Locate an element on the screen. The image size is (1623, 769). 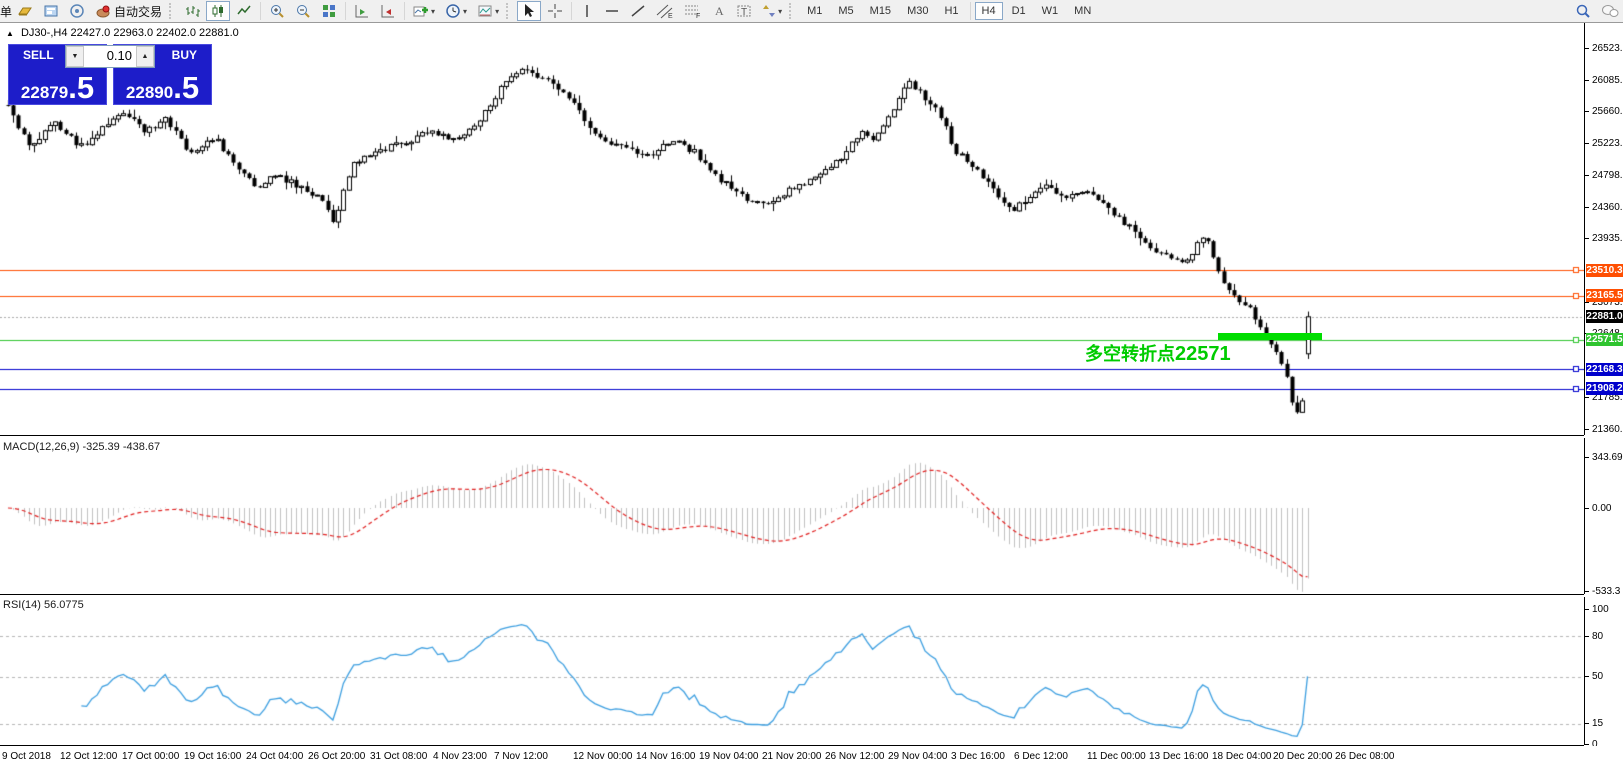
sell-label: SELL is located at coordinates (38, 55).